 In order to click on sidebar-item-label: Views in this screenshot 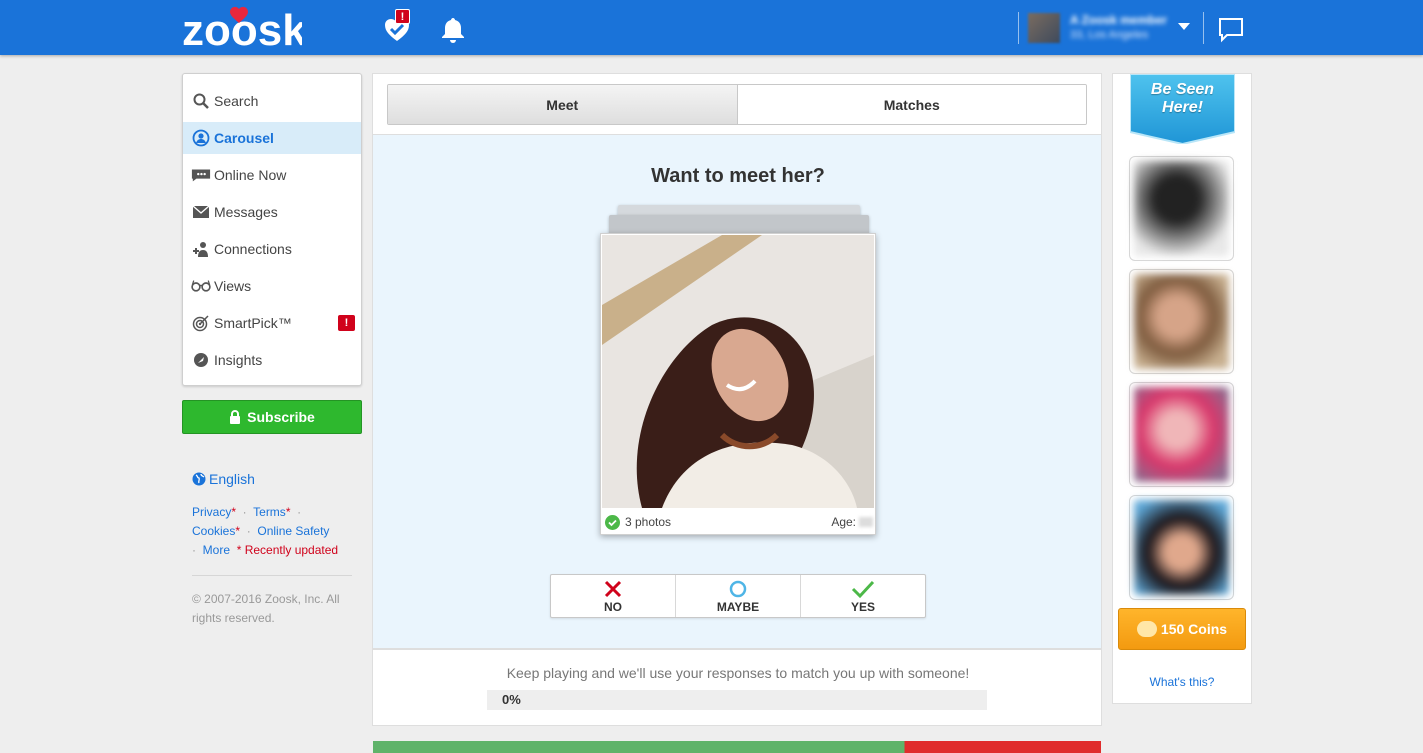, I will do `click(233, 286)`.